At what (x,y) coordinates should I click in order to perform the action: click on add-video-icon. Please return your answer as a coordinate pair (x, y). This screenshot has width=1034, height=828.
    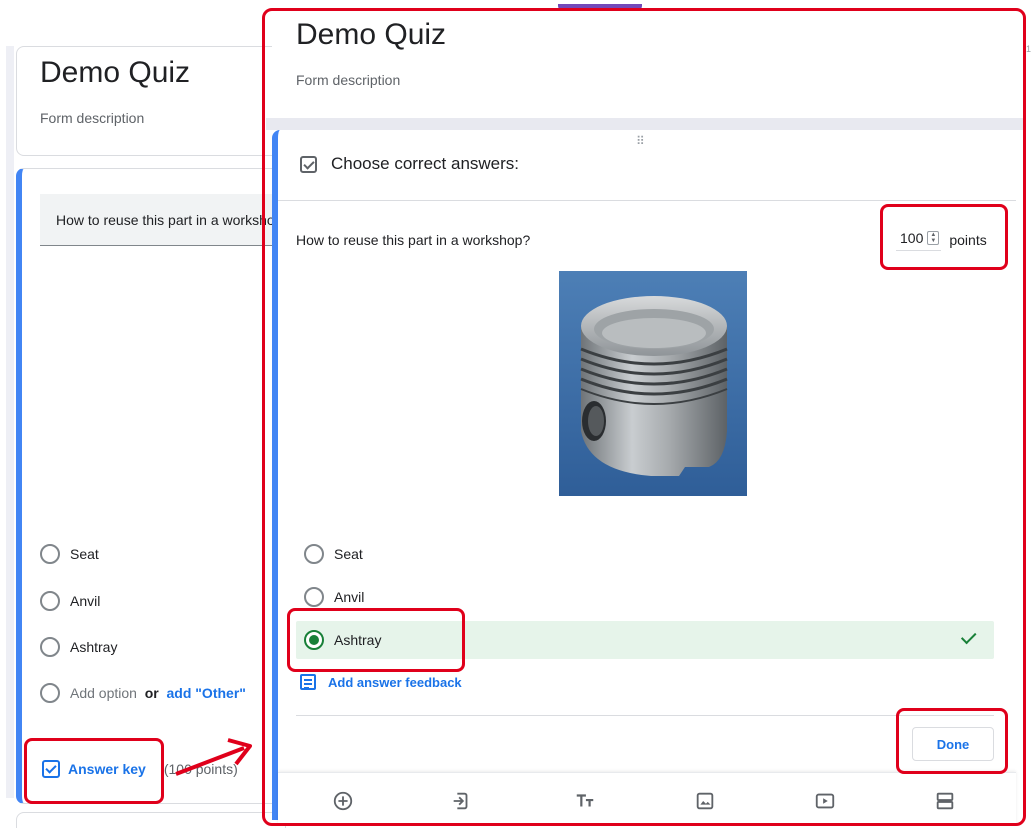
    Looking at the image, I should click on (825, 801).